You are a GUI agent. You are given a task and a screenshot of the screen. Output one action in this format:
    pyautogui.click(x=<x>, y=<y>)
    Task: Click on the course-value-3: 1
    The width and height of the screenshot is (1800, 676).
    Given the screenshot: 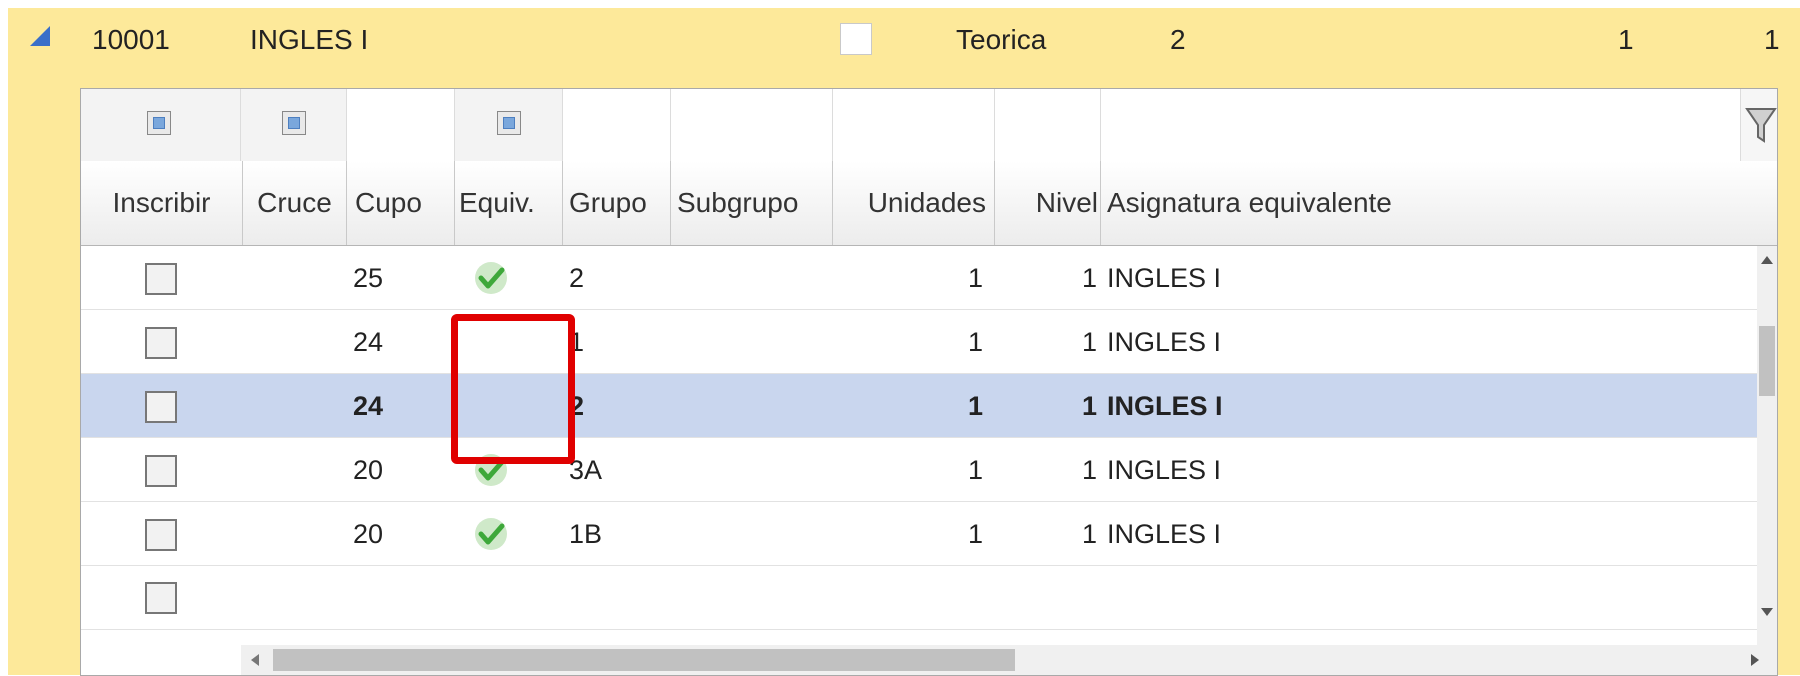 What is the action you would take?
    pyautogui.click(x=1772, y=39)
    